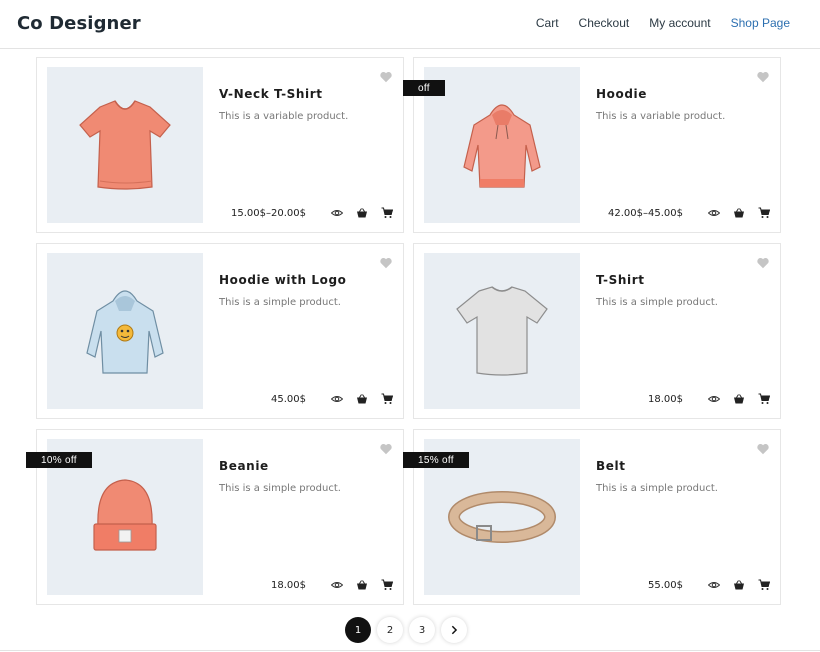 Image resolution: width=820 pixels, height=652 pixels. What do you see at coordinates (604, 23) in the screenshot?
I see `nav-checkout: Checkout` at bounding box center [604, 23].